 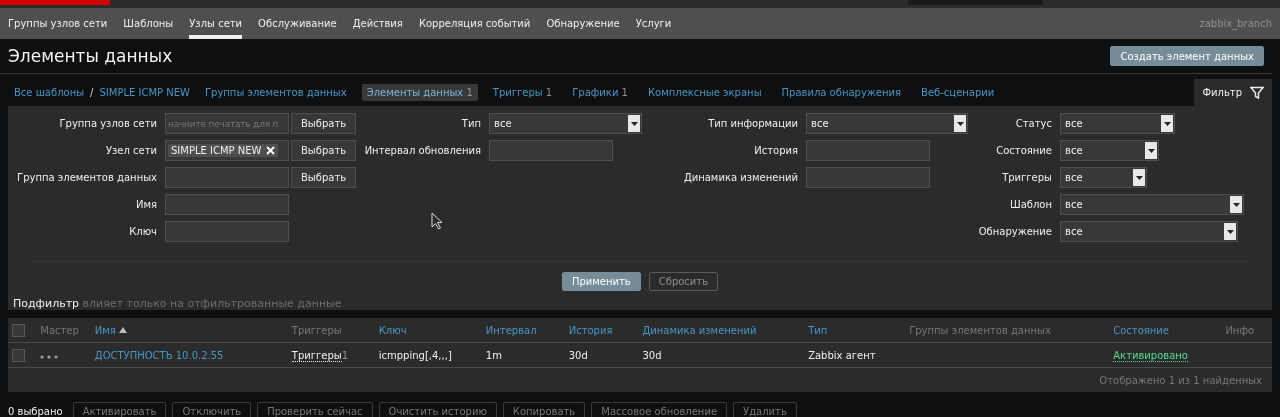 I want to click on multiselect-field: SIMPLE ICMP NEW, so click(x=227, y=150).